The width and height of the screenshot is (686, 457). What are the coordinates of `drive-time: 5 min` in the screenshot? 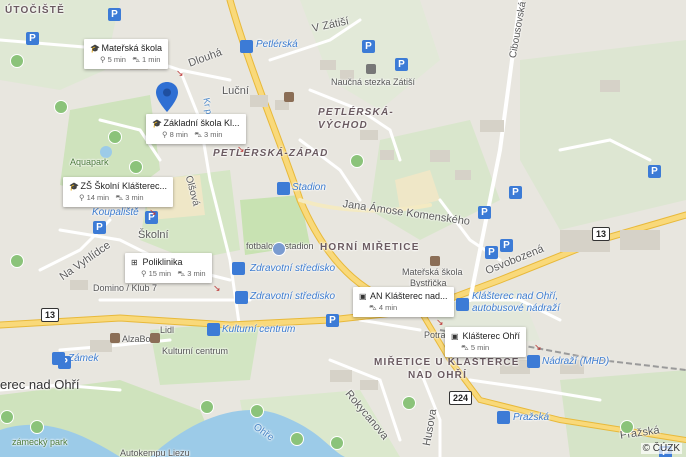 It's located at (480, 347).